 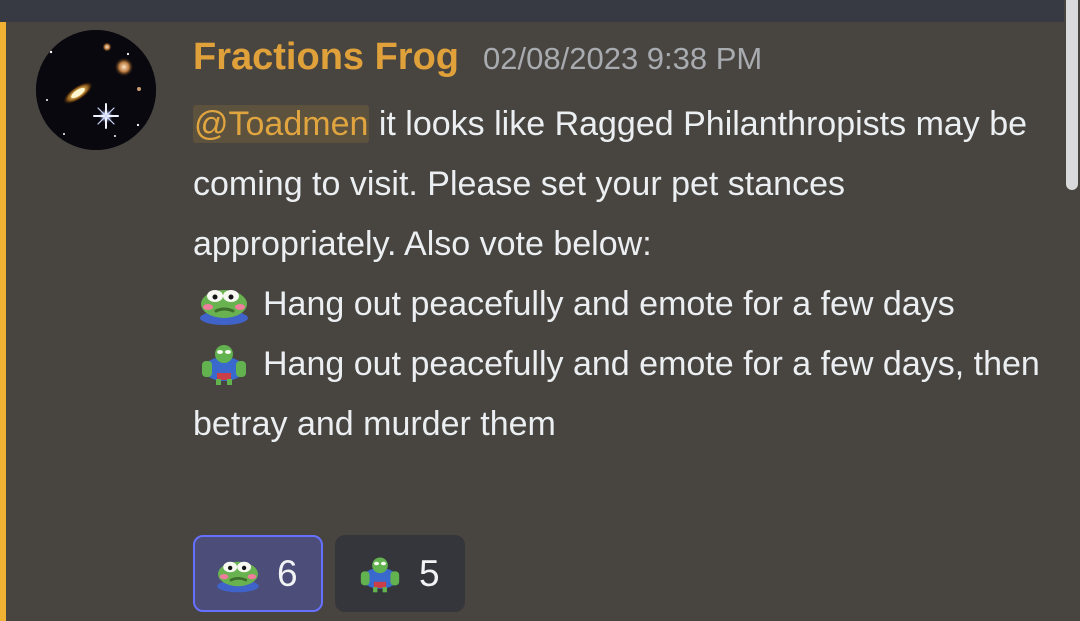 I want to click on reaction-sad-frog-button: 6, so click(x=258, y=573).